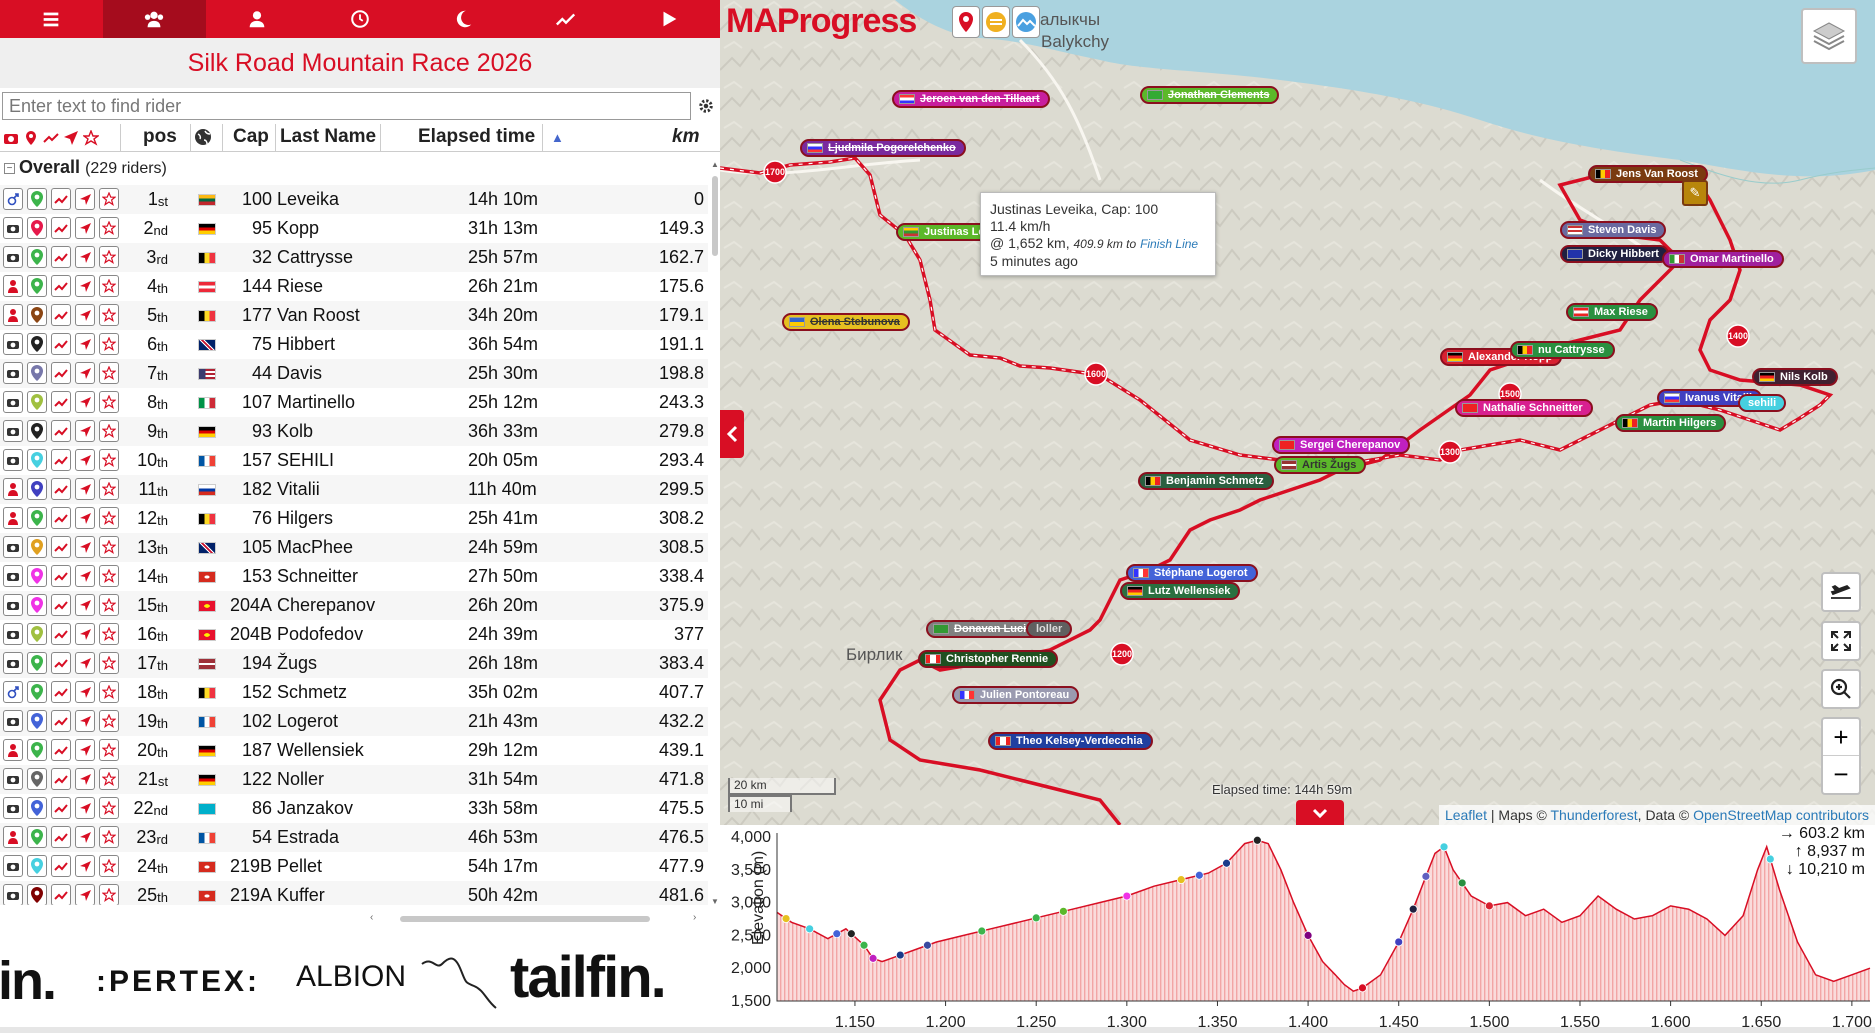 The height and width of the screenshot is (1033, 1875). I want to click on table-row: 23rd 54 Estrada 46h 53m 476.5, so click(354, 837).